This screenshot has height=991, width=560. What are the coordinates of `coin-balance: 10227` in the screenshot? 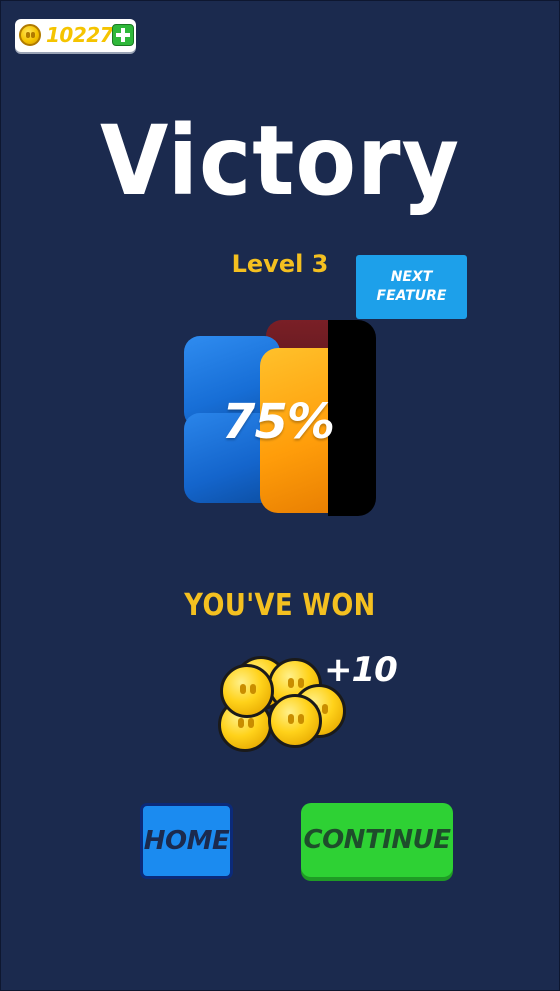 It's located at (80, 35).